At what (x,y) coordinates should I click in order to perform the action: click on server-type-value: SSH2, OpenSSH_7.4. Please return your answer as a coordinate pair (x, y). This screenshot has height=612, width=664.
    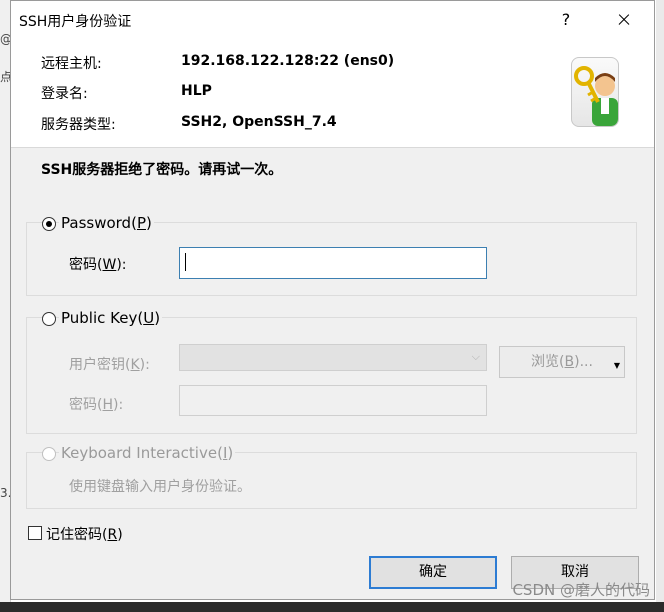
    Looking at the image, I should click on (259, 122).